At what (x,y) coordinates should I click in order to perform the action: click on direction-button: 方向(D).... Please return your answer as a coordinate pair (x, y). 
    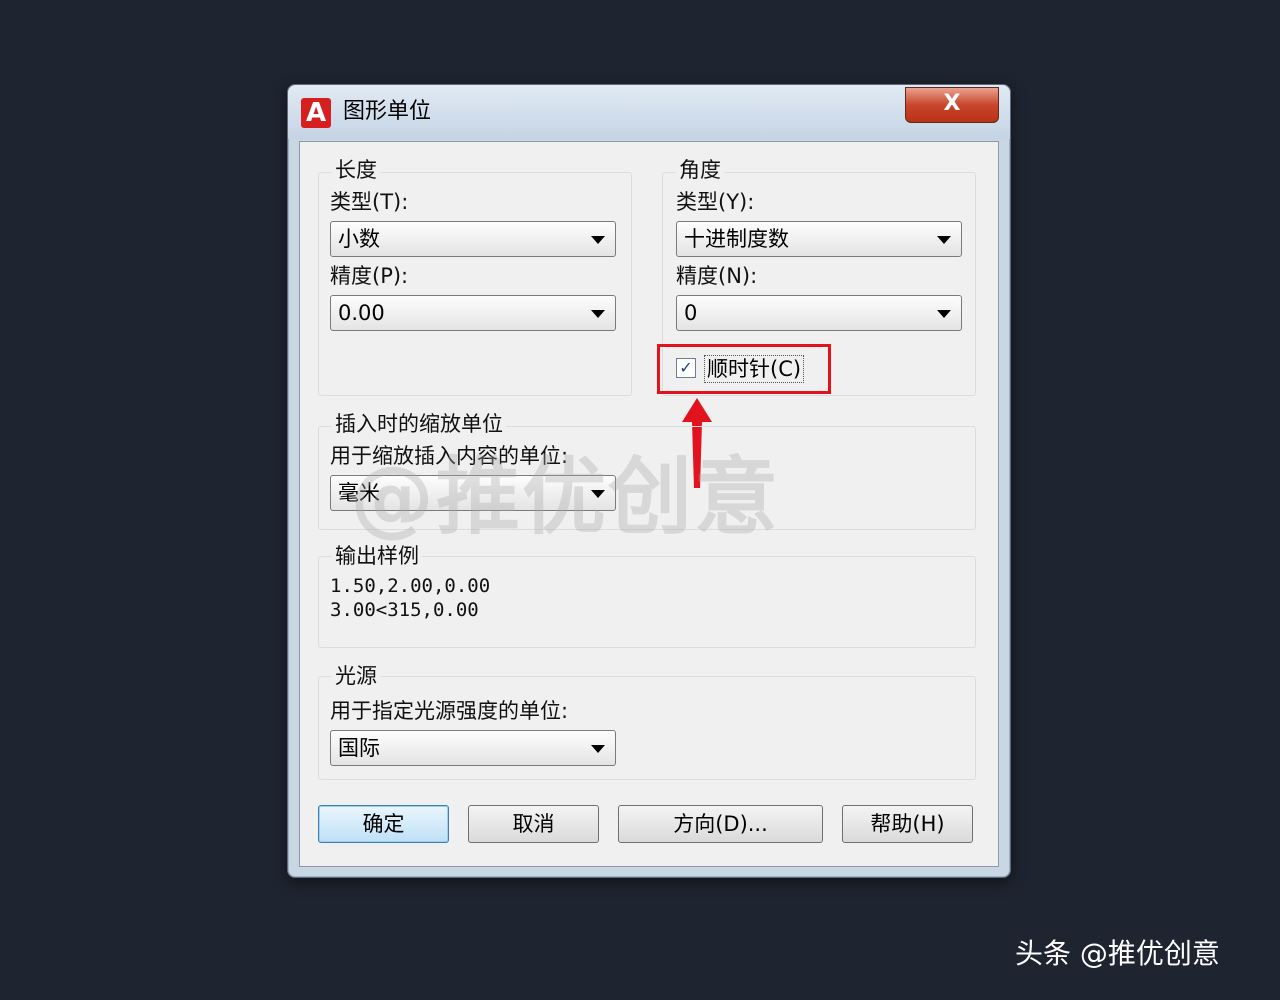
    Looking at the image, I should click on (720, 824).